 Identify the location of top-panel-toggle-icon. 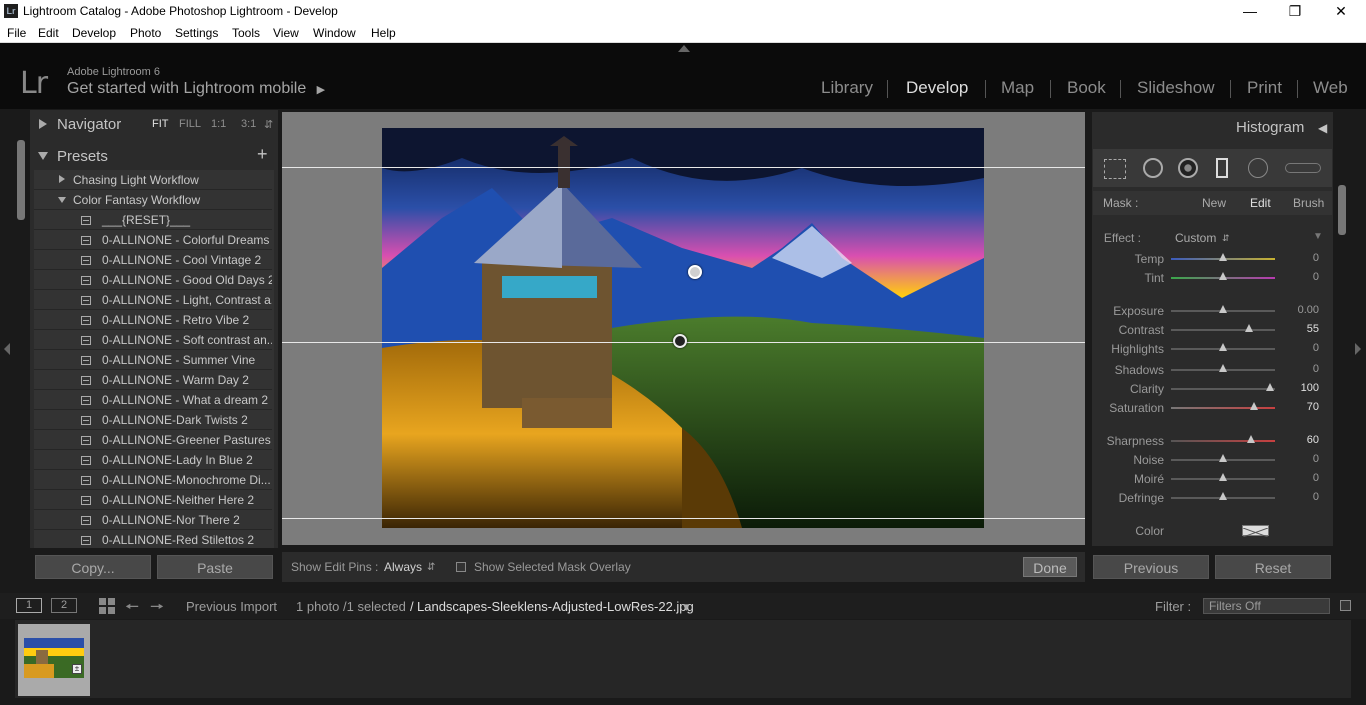
(684, 48).